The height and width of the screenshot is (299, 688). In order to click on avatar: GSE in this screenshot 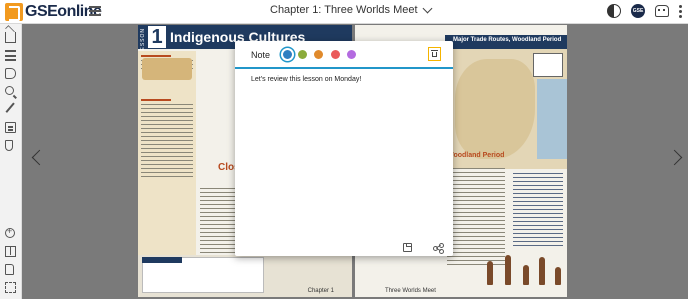, I will do `click(638, 11)`.